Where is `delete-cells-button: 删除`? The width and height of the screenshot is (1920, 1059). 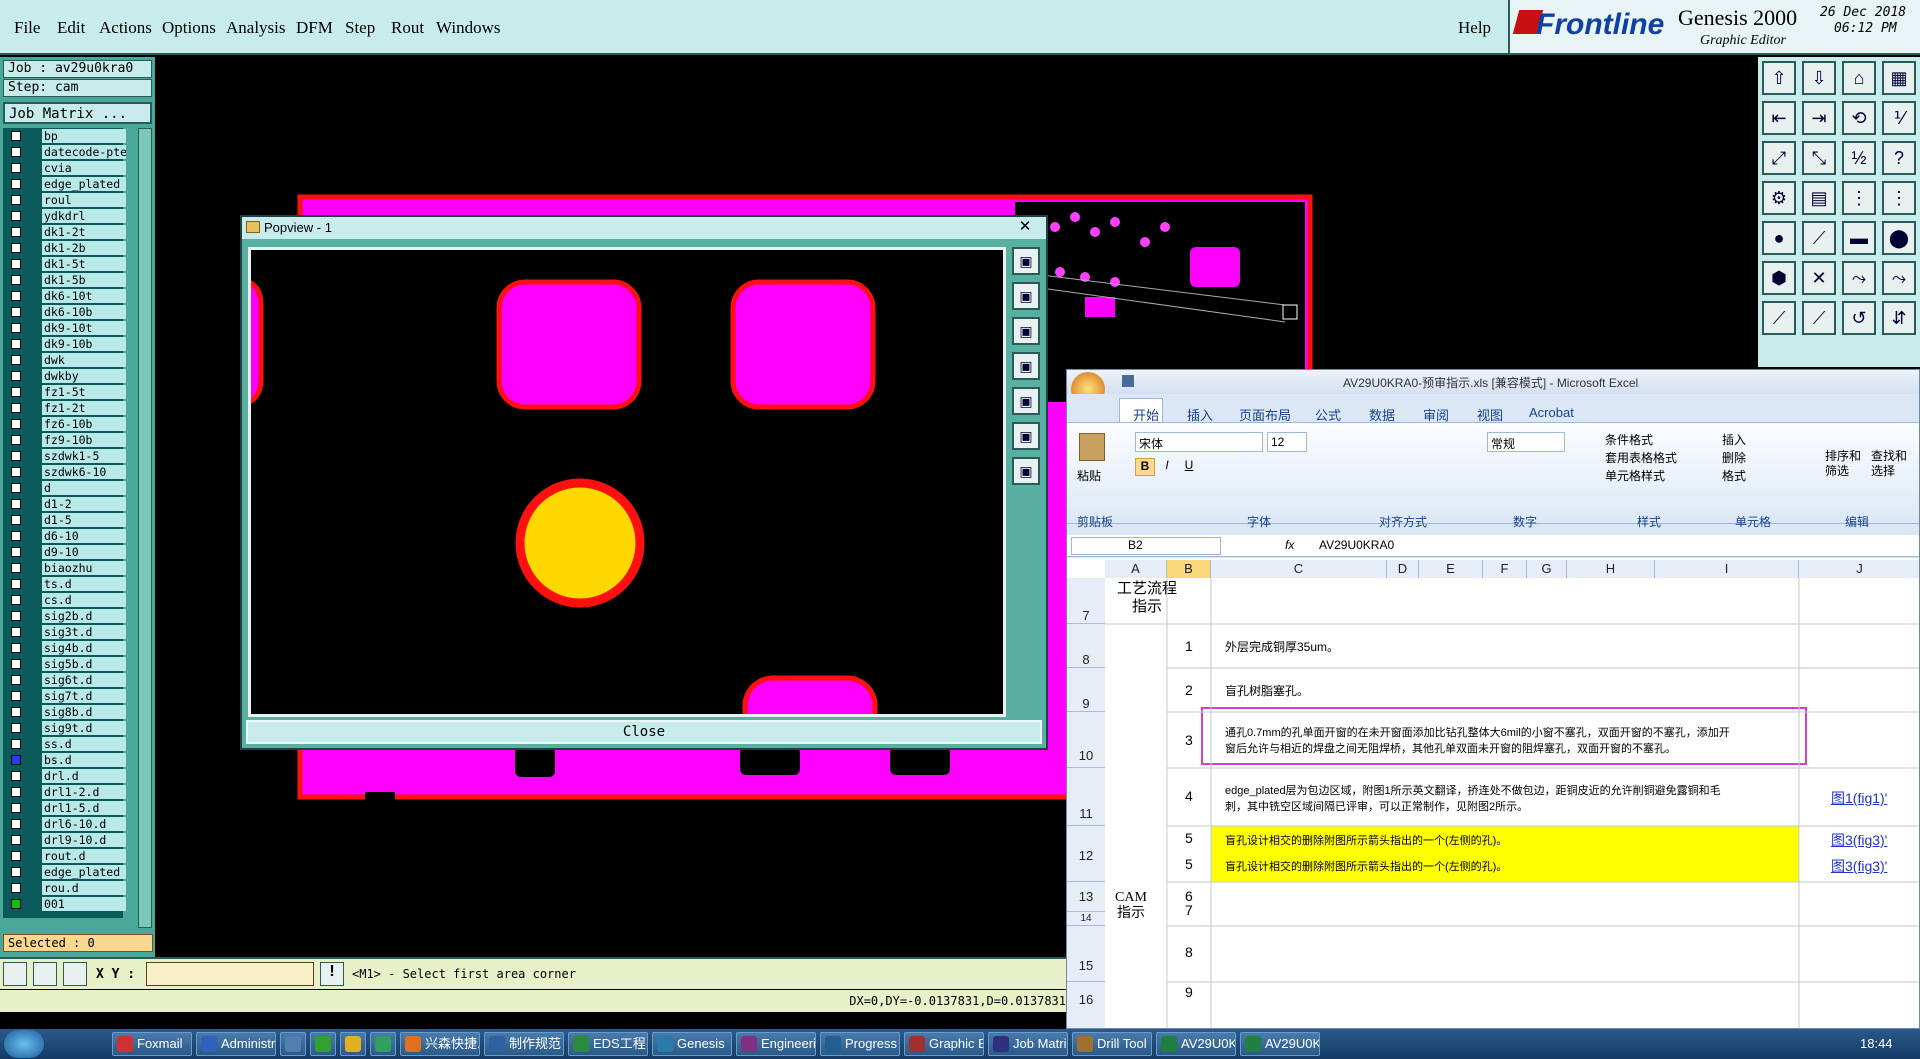 delete-cells-button: 删除 is located at coordinates (1734, 457).